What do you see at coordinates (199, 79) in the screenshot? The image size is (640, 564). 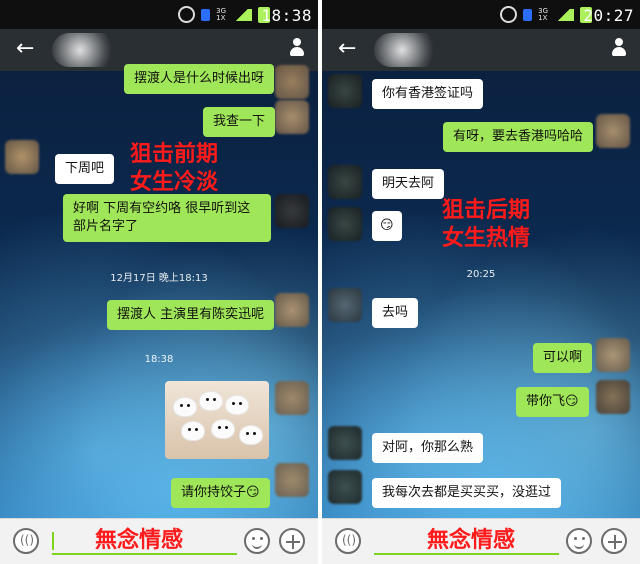 I see `message-outgoing: 摆渡人是什么时候出呀` at bounding box center [199, 79].